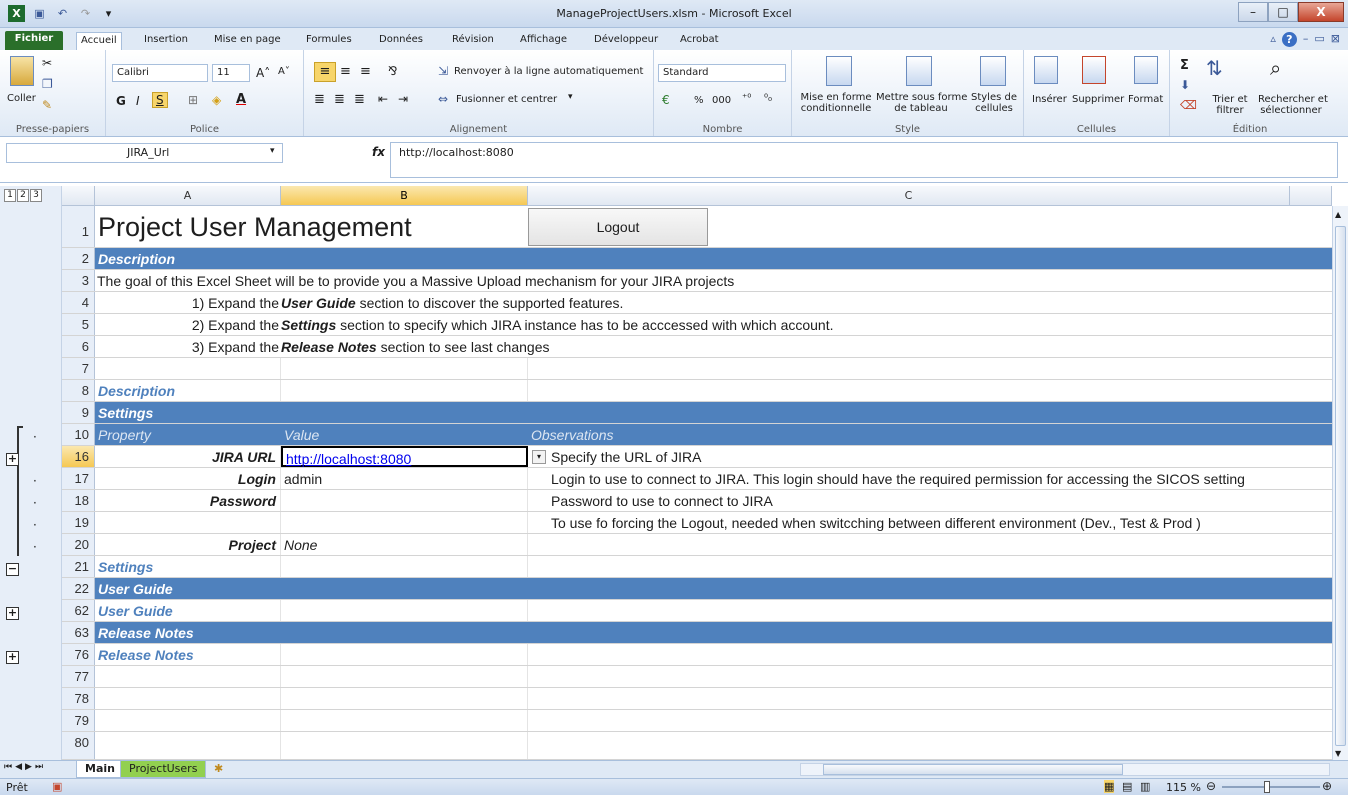 This screenshot has width=1348, height=795. What do you see at coordinates (78, 302) in the screenshot?
I see `row-header: 4` at bounding box center [78, 302].